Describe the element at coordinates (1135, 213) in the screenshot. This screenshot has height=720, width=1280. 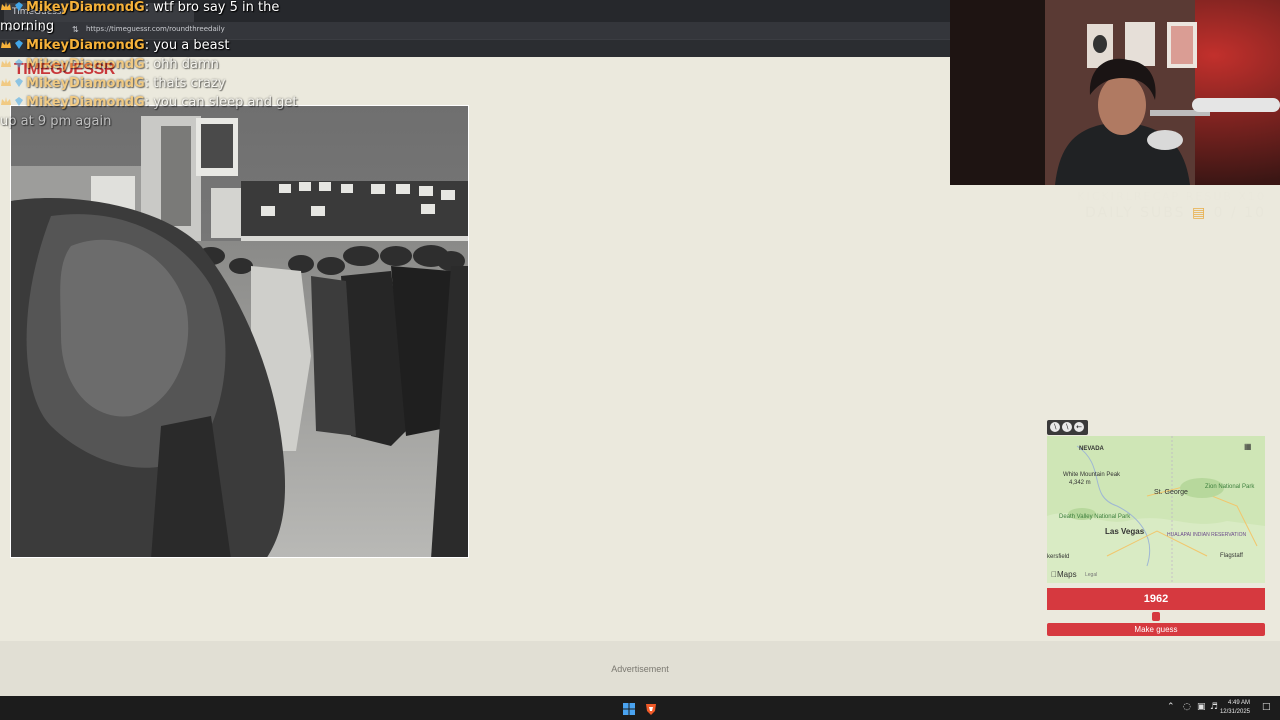
I see `daily-subs-label: DAILY SUBS` at that location.